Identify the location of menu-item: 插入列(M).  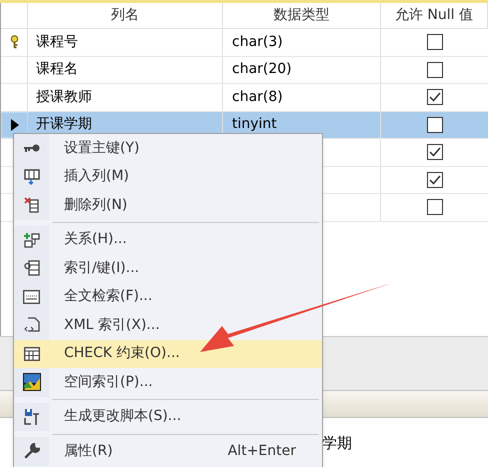
(168, 176).